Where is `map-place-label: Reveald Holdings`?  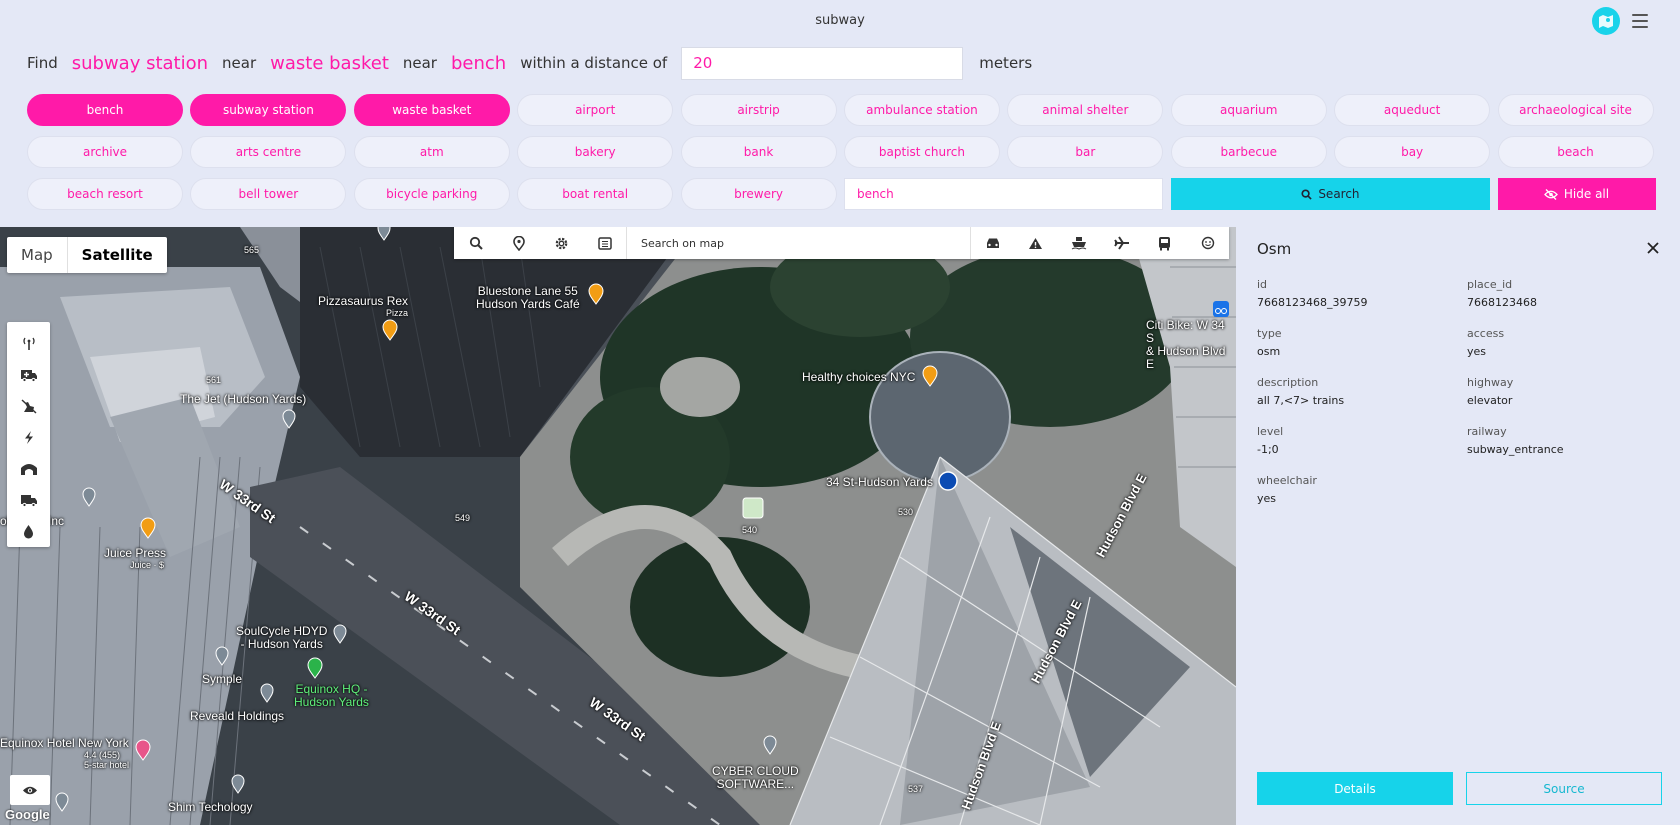
map-place-label: Reveald Holdings is located at coordinates (237, 716).